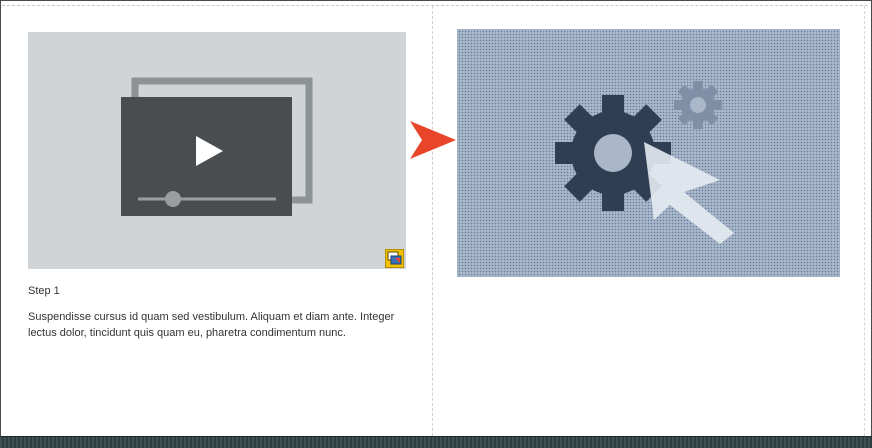 The height and width of the screenshot is (448, 872). Describe the element at coordinates (436, 442) in the screenshot. I see `bottom-status-bar` at that location.